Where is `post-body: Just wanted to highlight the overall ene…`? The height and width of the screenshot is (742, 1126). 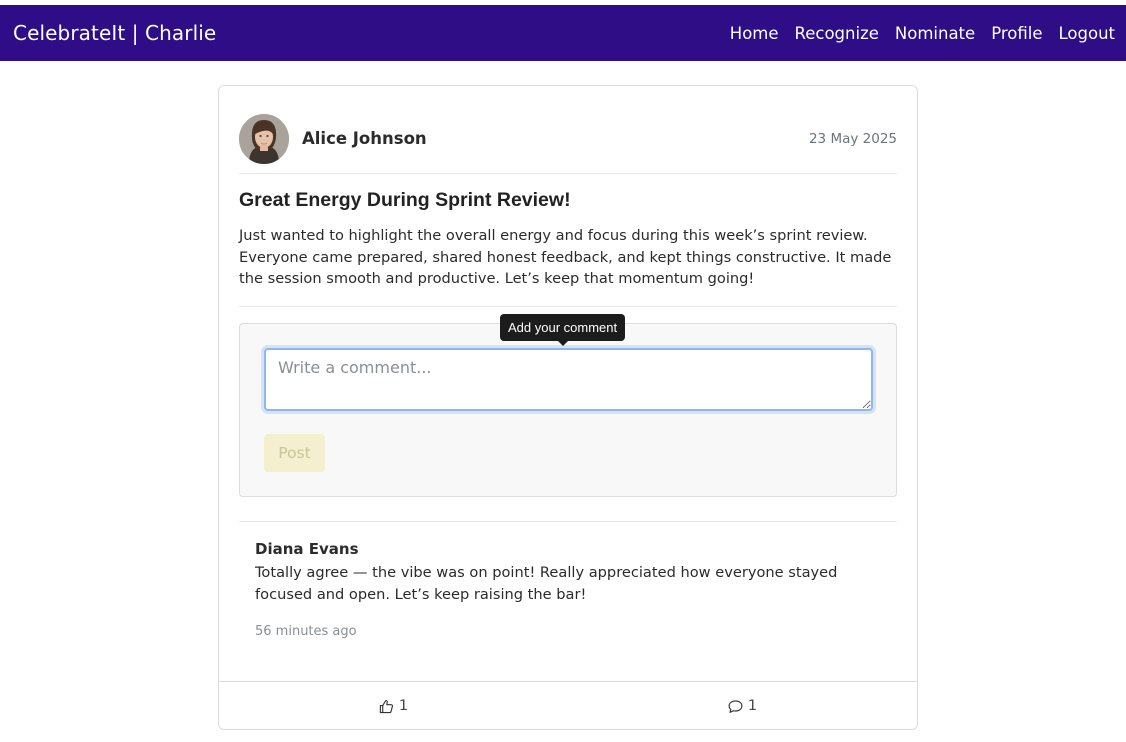 post-body: Just wanted to highlight the overall ene… is located at coordinates (565, 257).